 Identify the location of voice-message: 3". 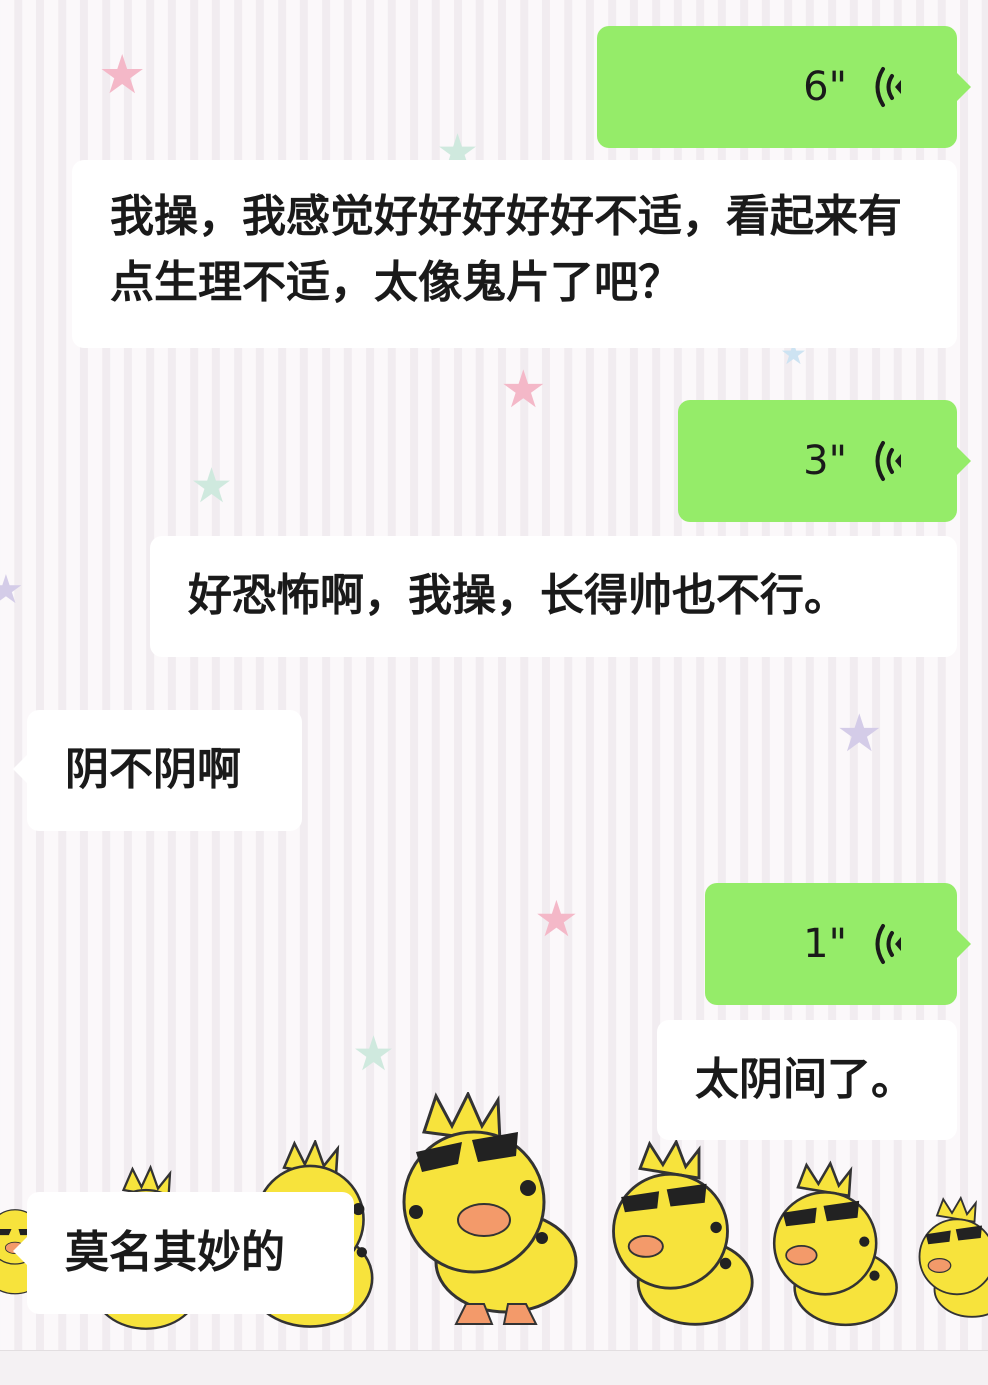
(824, 461).